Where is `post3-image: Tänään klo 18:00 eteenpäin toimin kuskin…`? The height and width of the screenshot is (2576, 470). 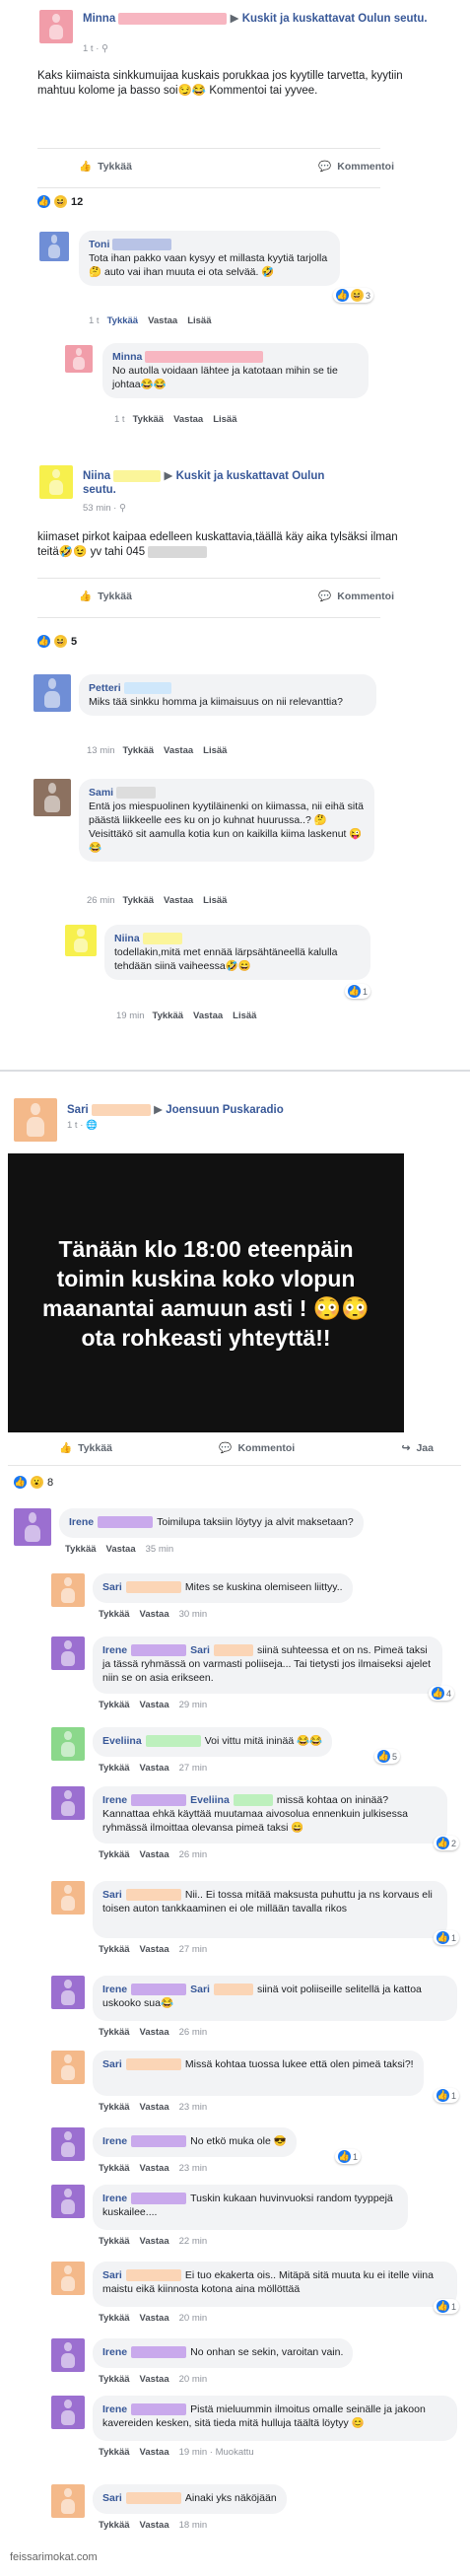
post3-image: Tänään klo 18:00 eteenpäin toimin kuskin… is located at coordinates (206, 1293).